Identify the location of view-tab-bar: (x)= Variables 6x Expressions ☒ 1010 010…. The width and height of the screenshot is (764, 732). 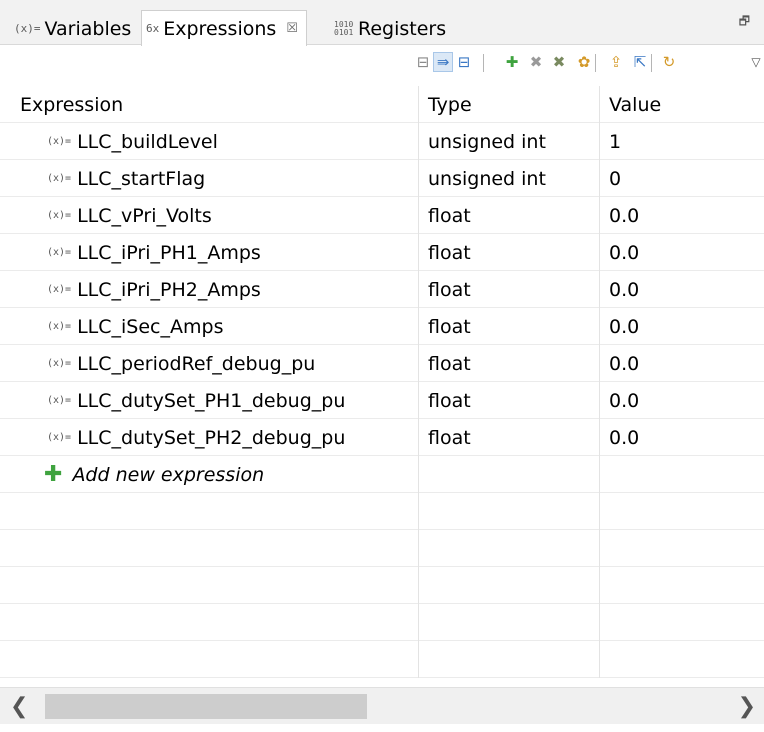
(382, 23).